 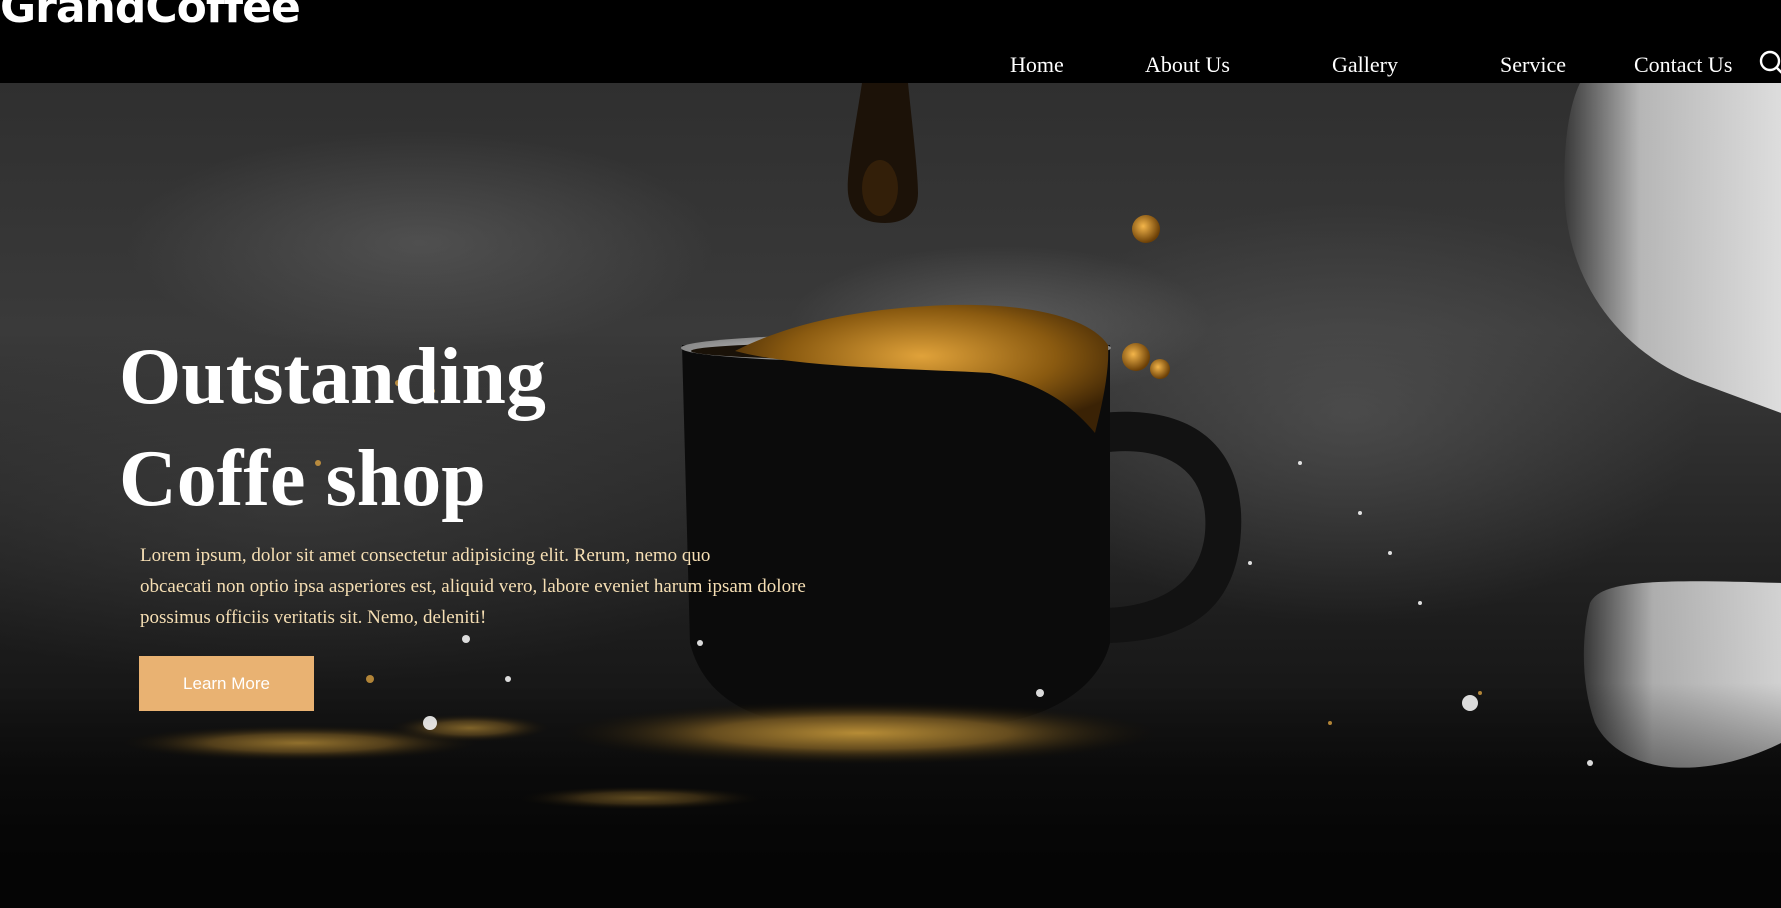 I want to click on search-icon, so click(x=1770, y=62).